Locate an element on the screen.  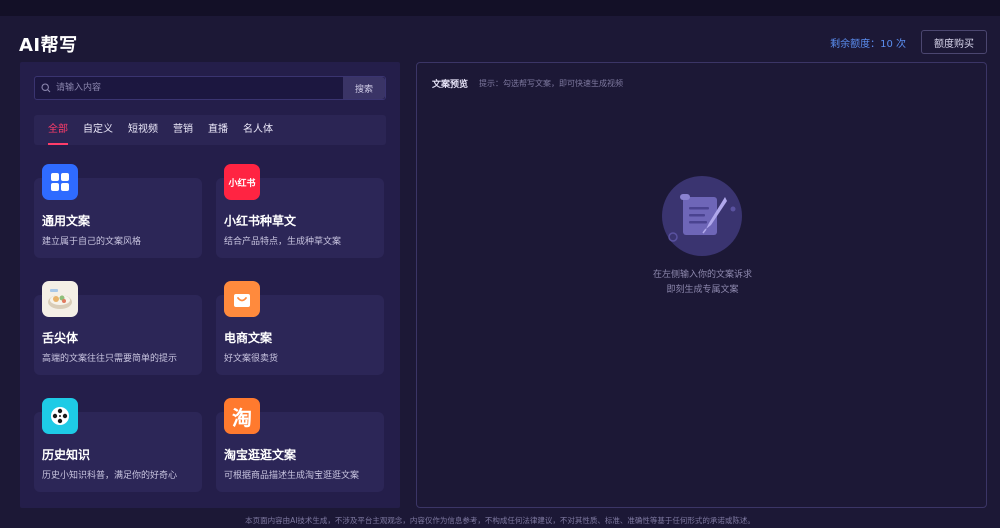
tab-marketing: 营销 is located at coordinates (183, 130).